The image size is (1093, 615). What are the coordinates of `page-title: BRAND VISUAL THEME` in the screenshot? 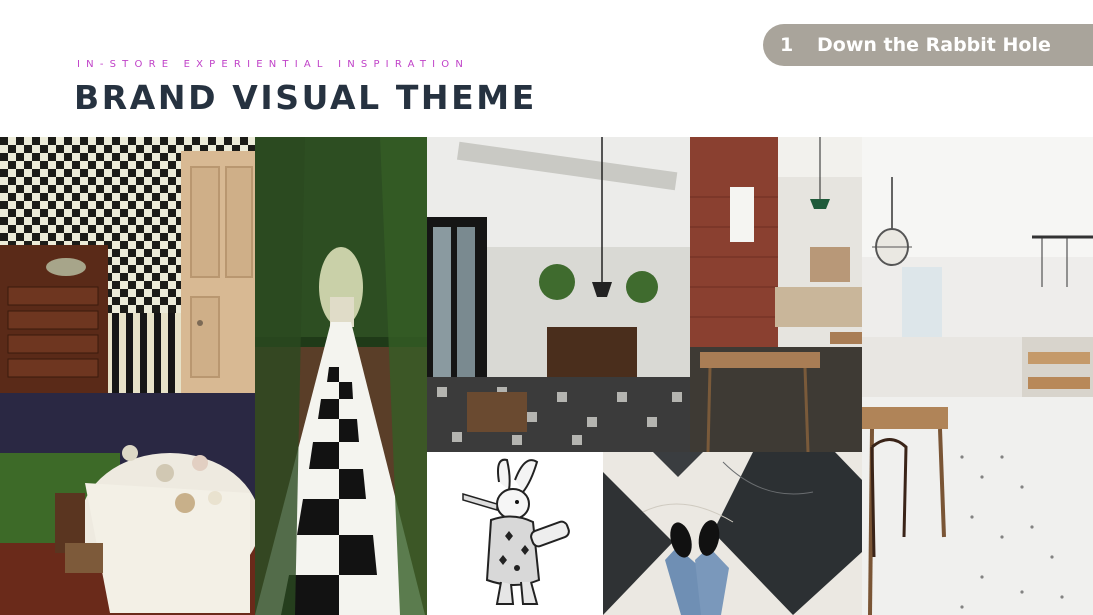 It's located at (305, 97).